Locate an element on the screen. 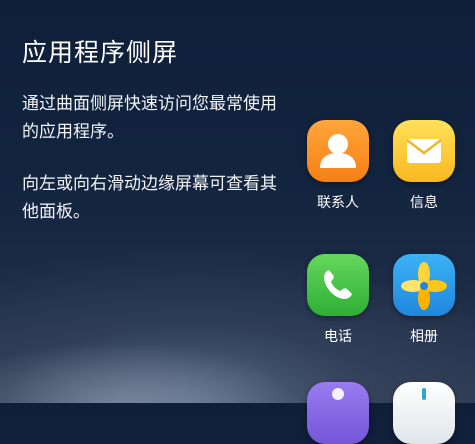 This screenshot has width=475, height=444. app-label-messages: 信息 is located at coordinates (424, 203).